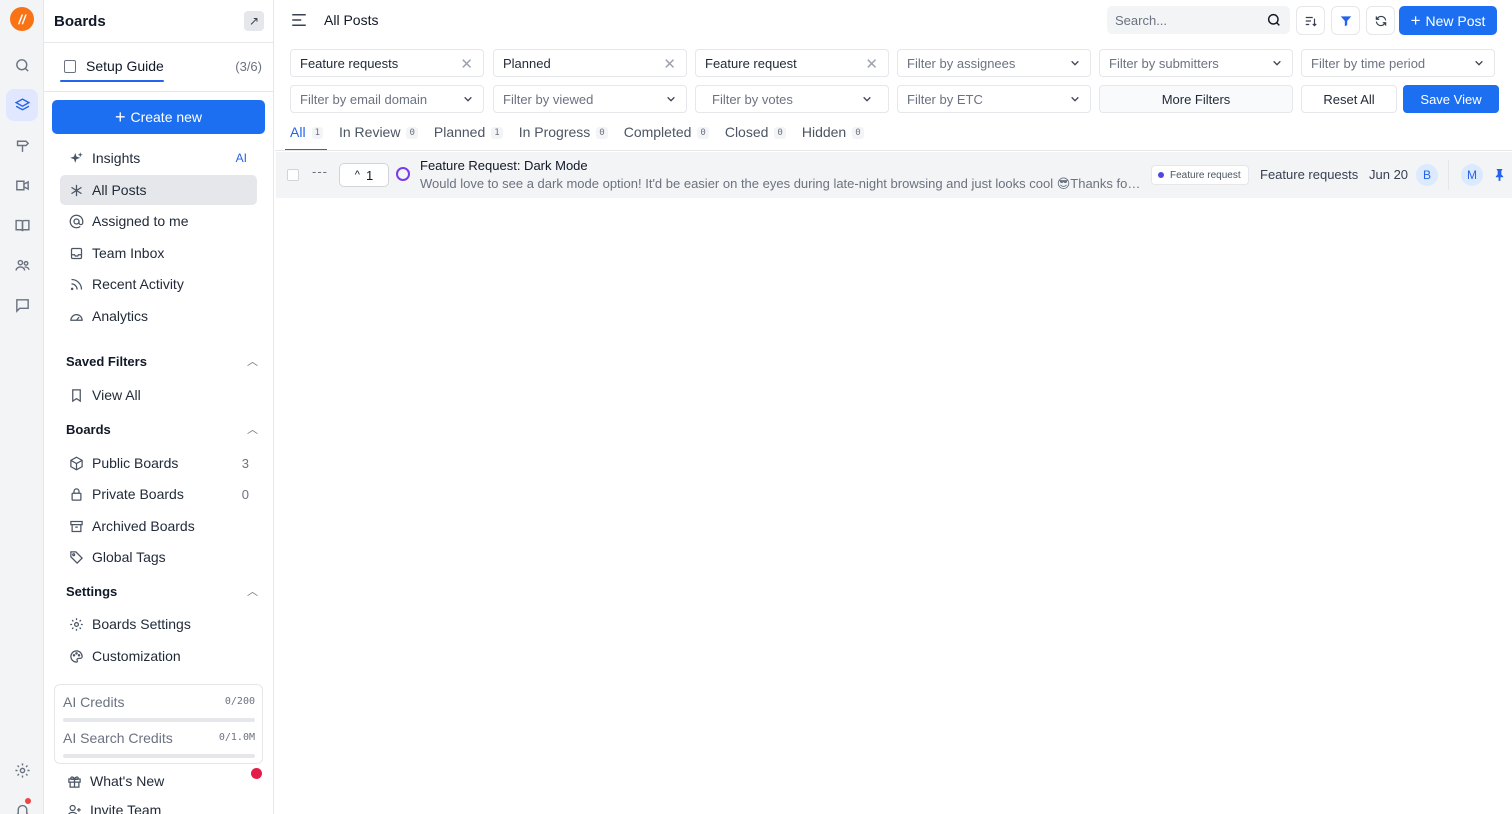 The image size is (1512, 814). I want to click on divider, so click(158, 91).